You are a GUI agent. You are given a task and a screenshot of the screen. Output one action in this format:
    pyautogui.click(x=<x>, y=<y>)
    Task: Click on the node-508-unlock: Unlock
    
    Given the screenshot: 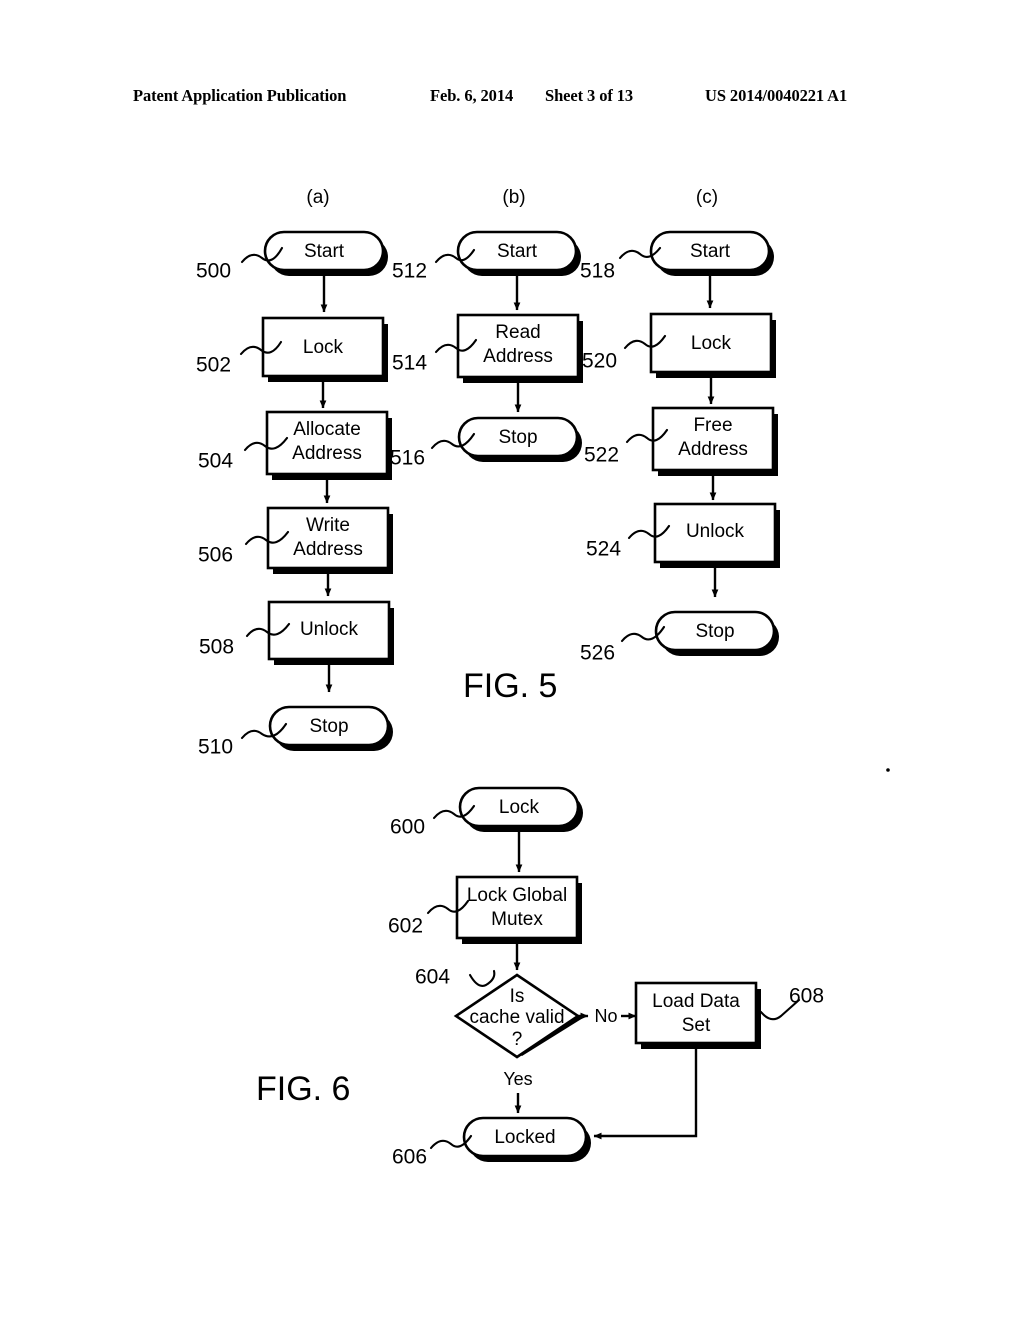 What is the action you would take?
    pyautogui.click(x=330, y=632)
    